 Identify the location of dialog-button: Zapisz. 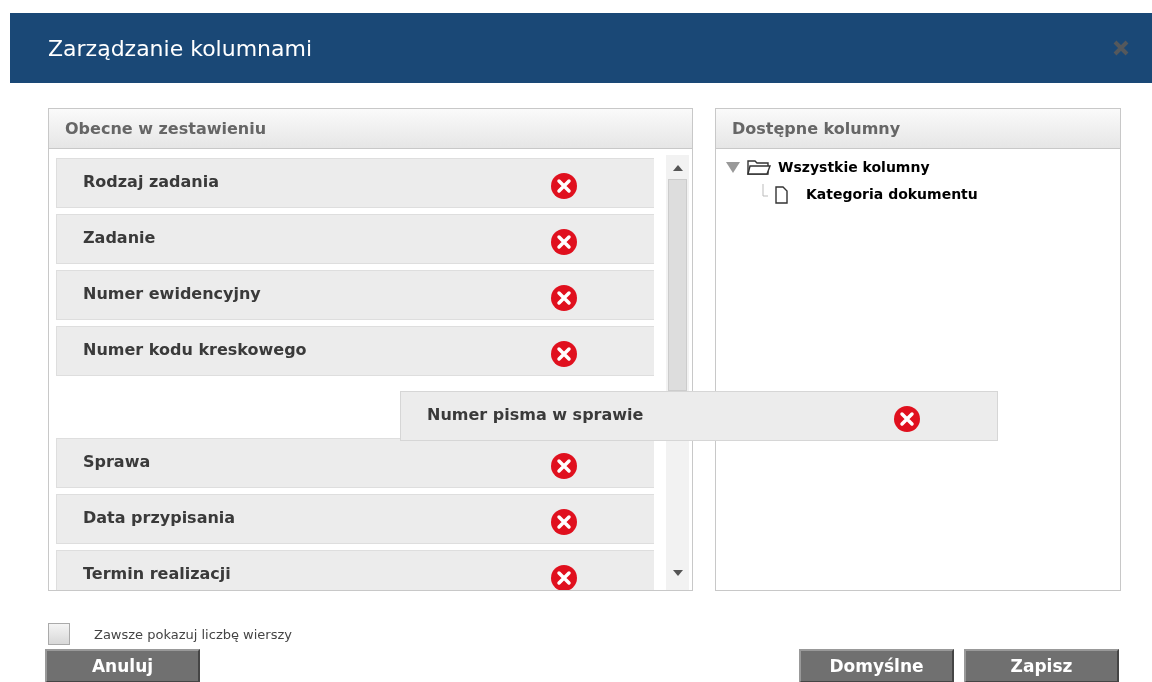
(1041, 665).